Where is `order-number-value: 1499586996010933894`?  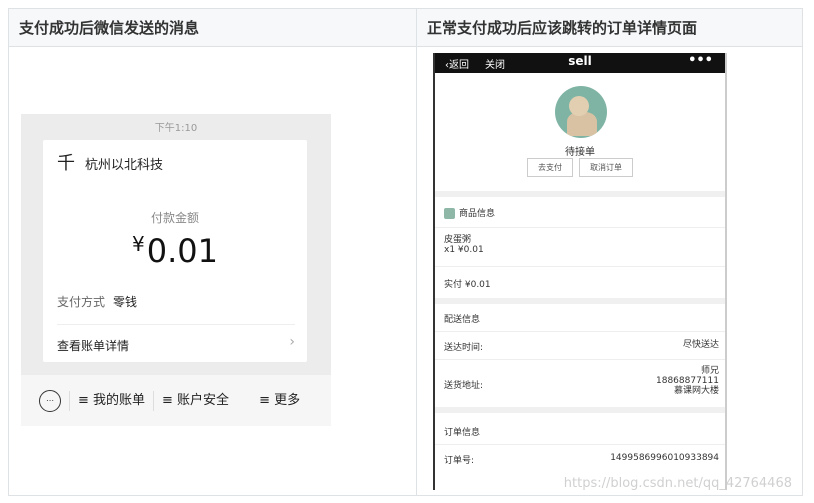
order-number-value: 1499586996010933894 is located at coordinates (664, 458).